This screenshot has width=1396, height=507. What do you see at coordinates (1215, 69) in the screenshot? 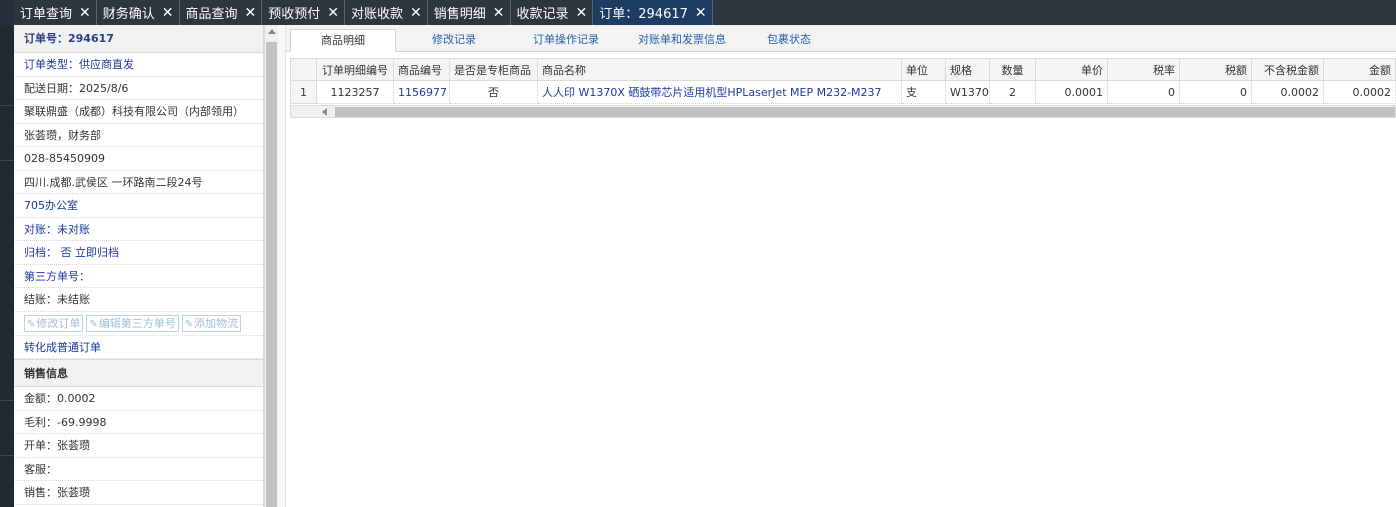
I see `column-header: 税额` at bounding box center [1215, 69].